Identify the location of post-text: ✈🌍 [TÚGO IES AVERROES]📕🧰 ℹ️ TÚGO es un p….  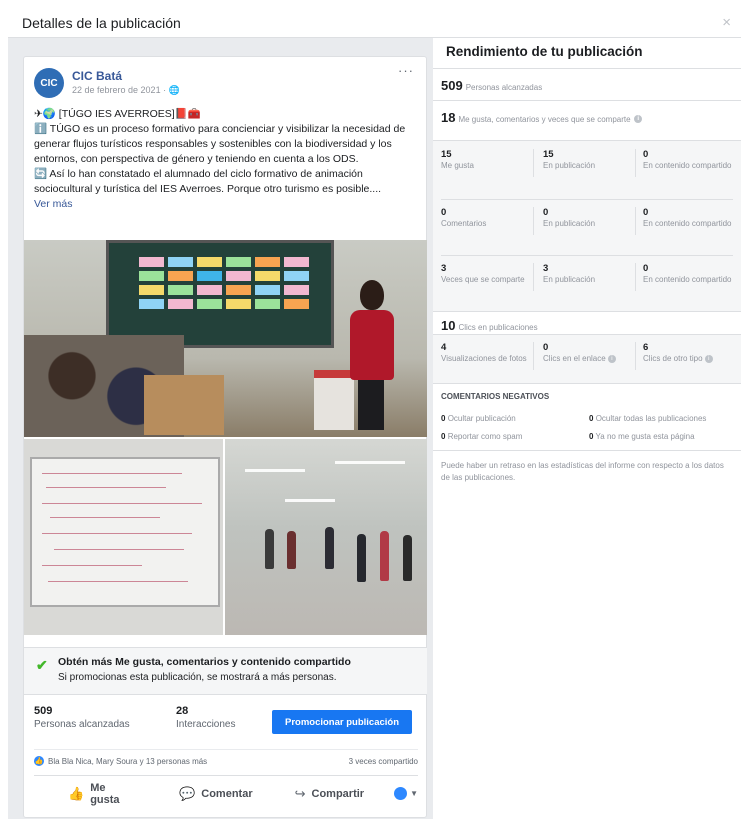
(227, 159).